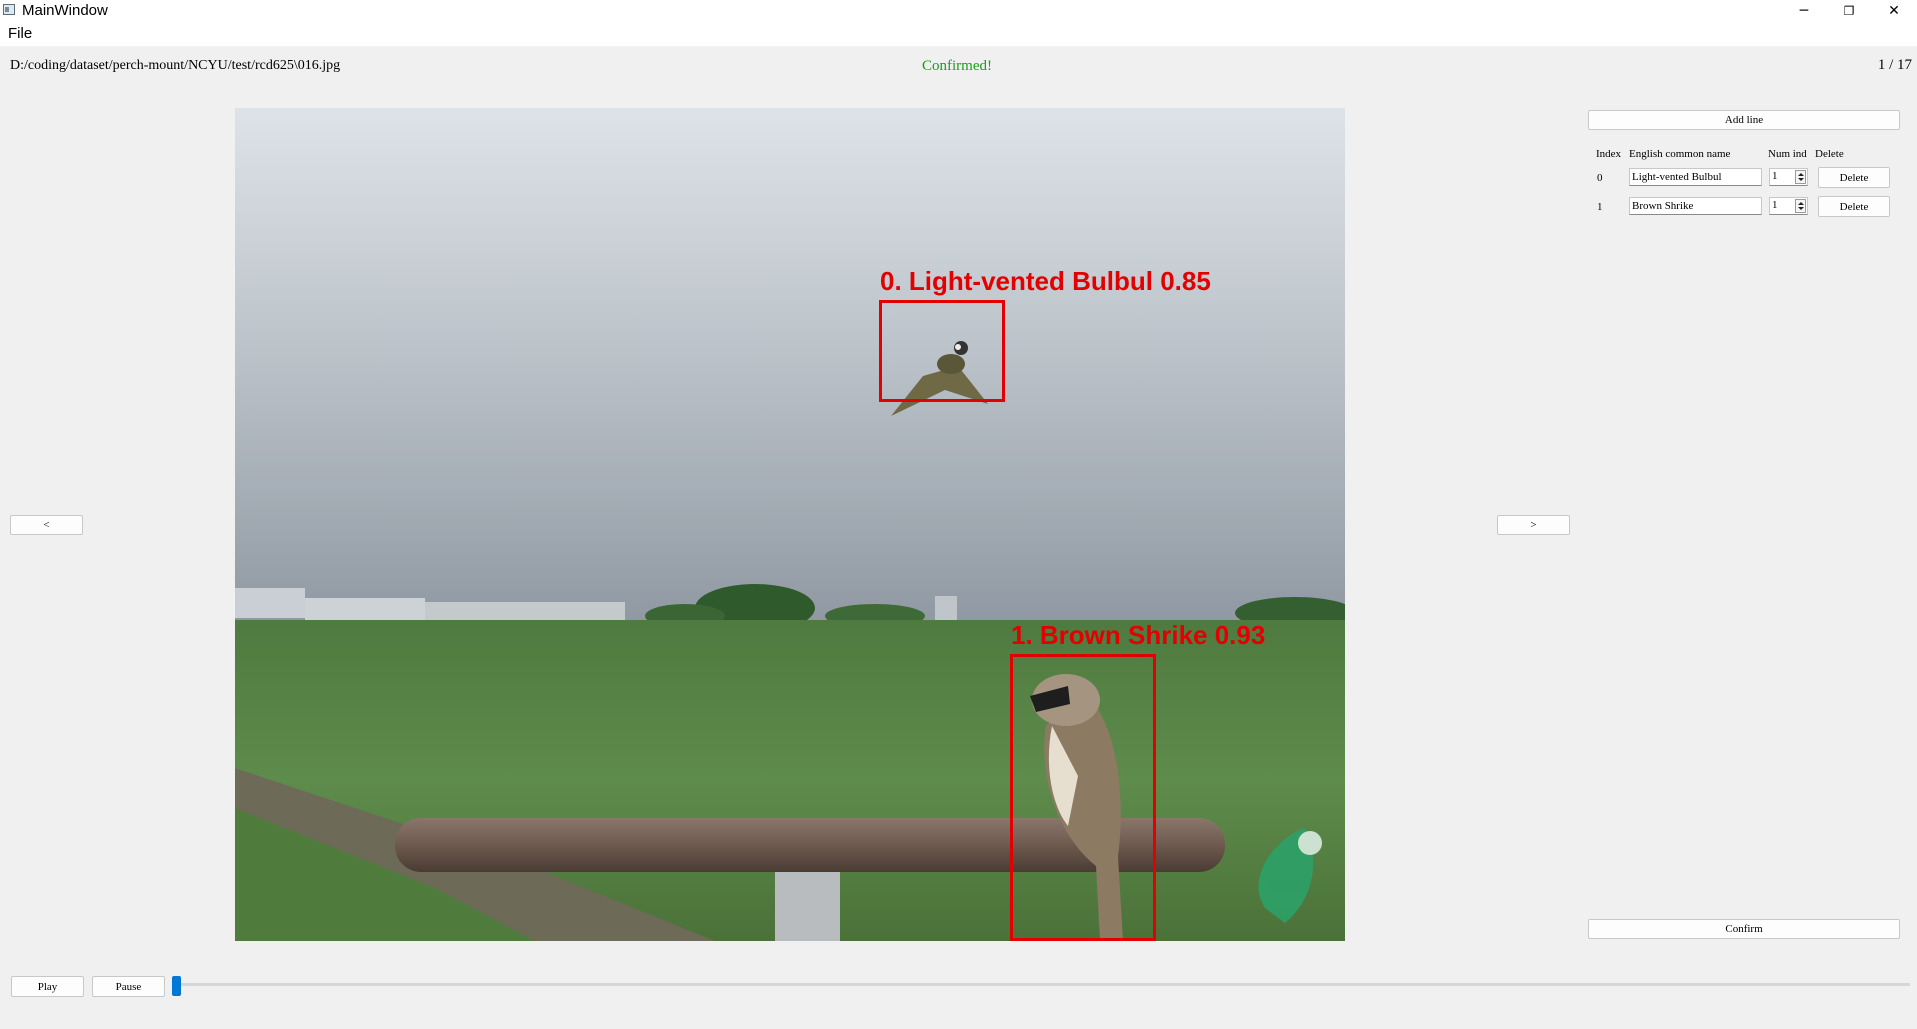  Describe the element at coordinates (957, 66) in the screenshot. I see `status-text: Confirmed!` at that location.